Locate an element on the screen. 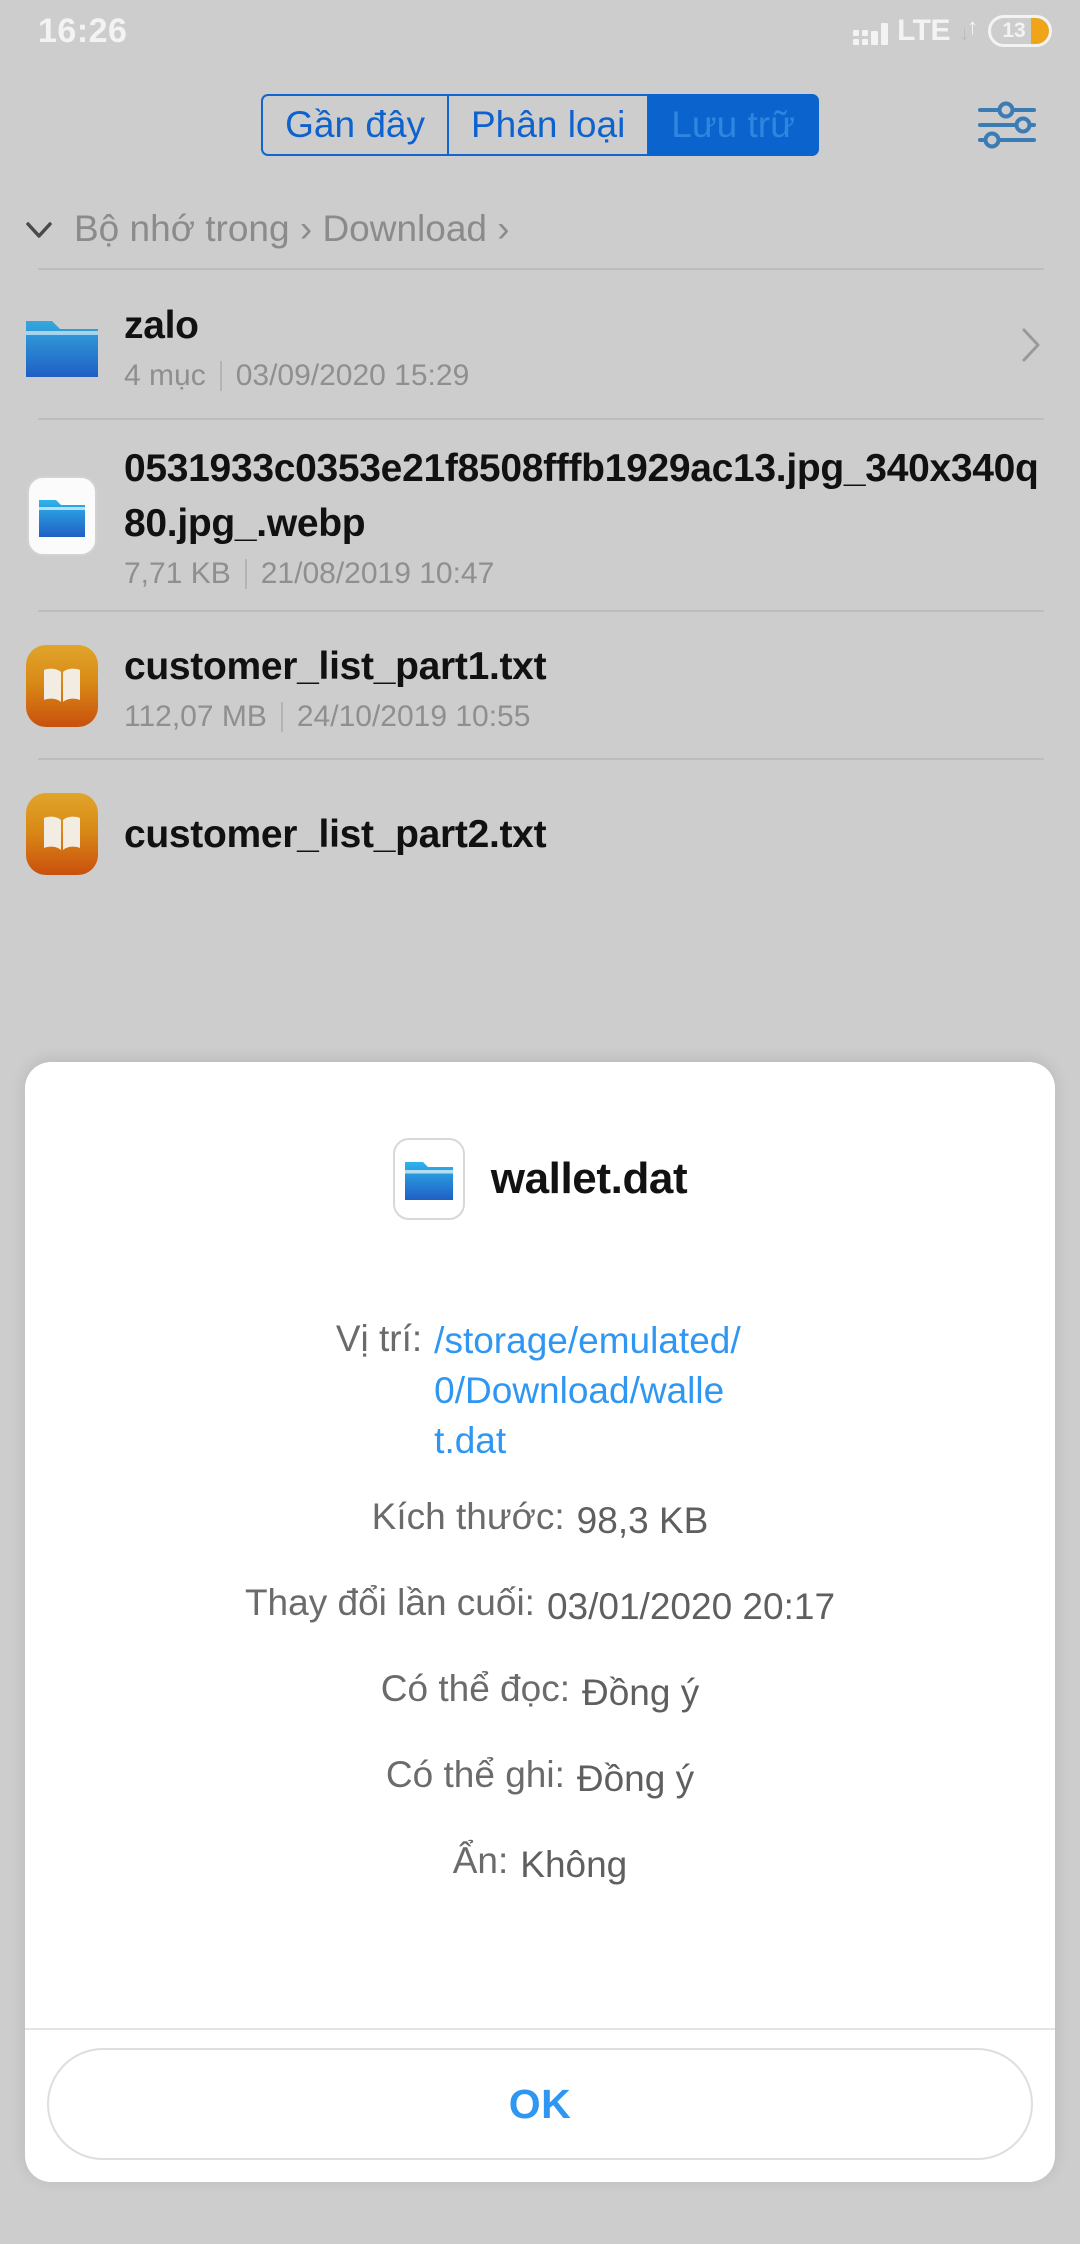  ok-button: OK is located at coordinates (540, 2104).